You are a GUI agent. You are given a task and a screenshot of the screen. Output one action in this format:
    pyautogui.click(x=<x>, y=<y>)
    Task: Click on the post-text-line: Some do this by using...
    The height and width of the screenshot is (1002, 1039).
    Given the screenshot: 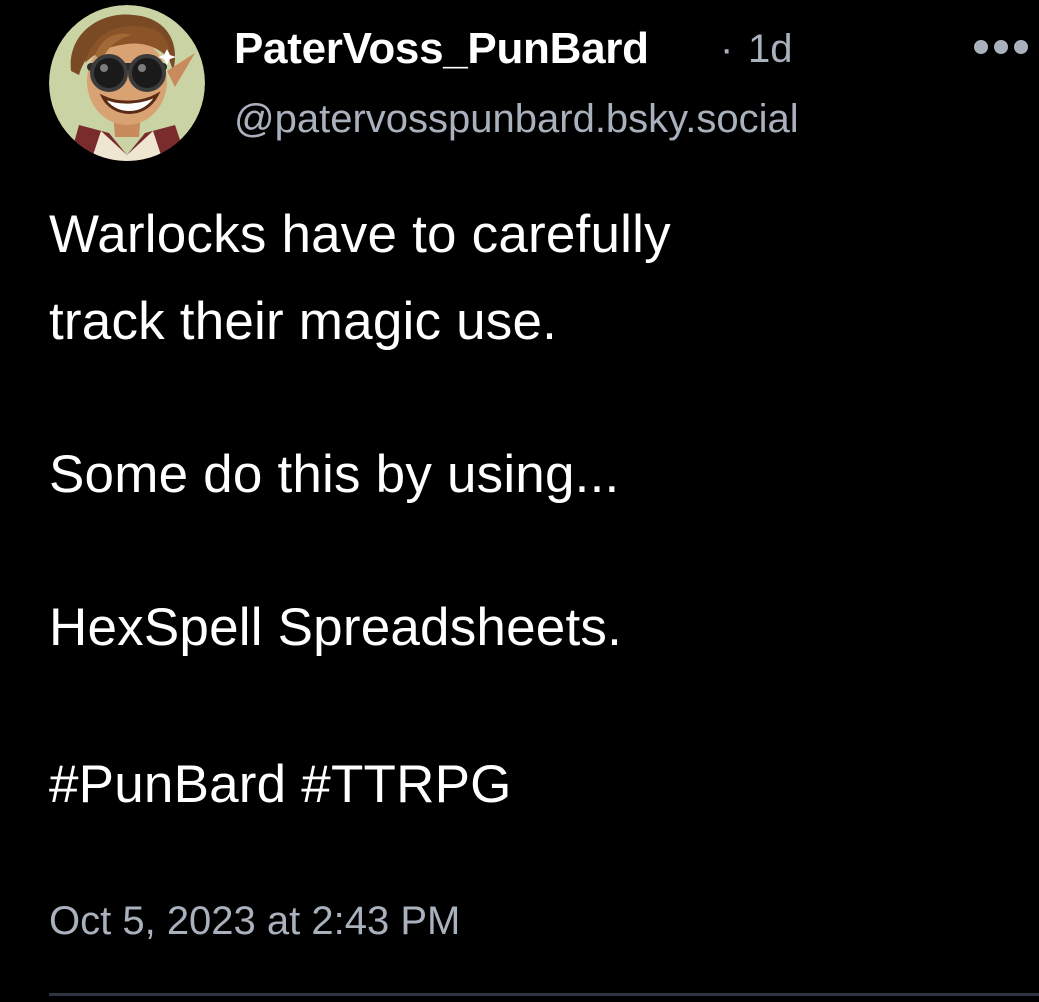 What is the action you would take?
    pyautogui.click(x=334, y=474)
    